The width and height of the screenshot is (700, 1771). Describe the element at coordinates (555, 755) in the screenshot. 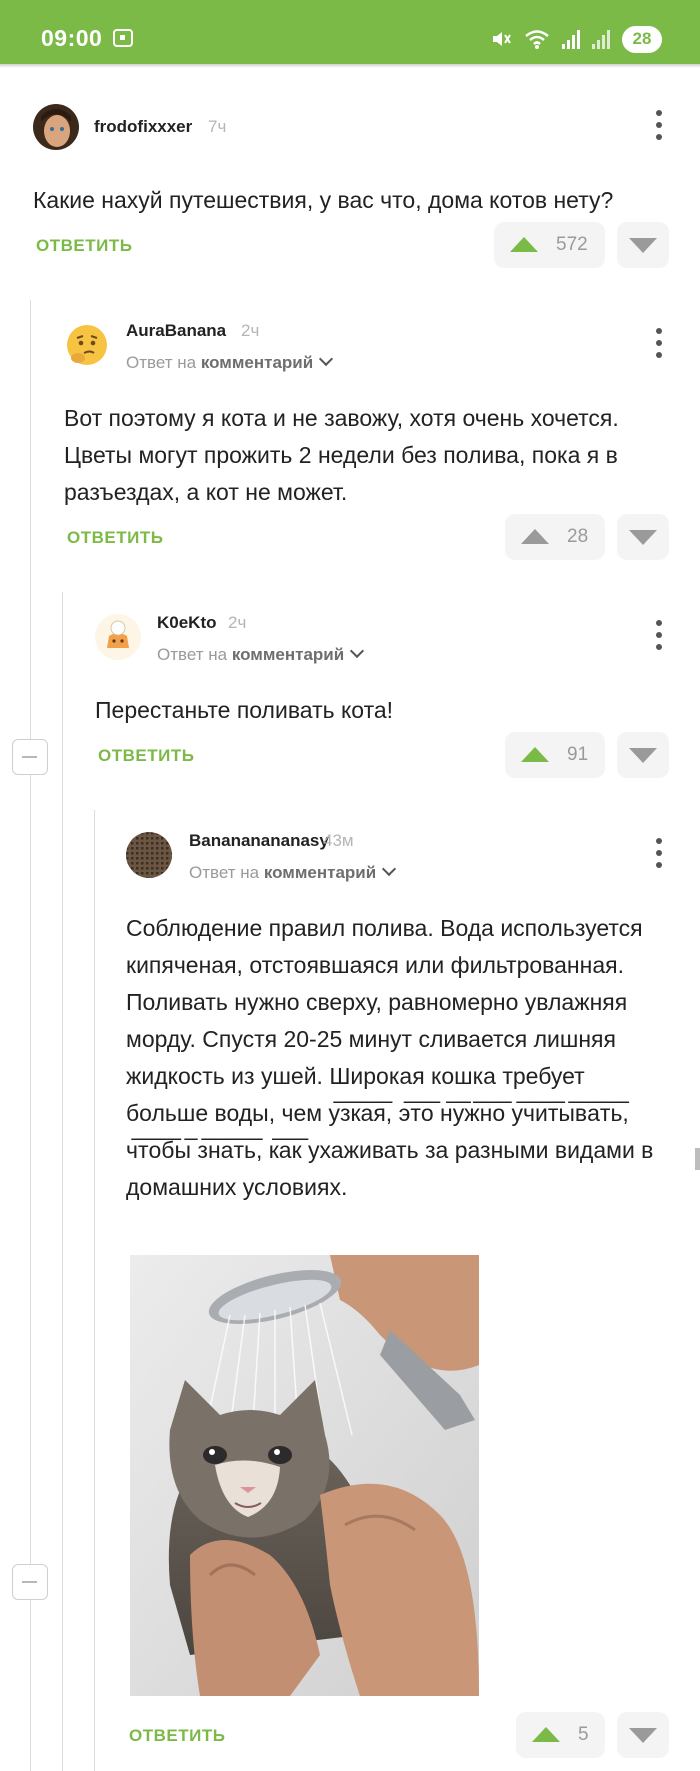

I see `upvote-button: 91` at that location.